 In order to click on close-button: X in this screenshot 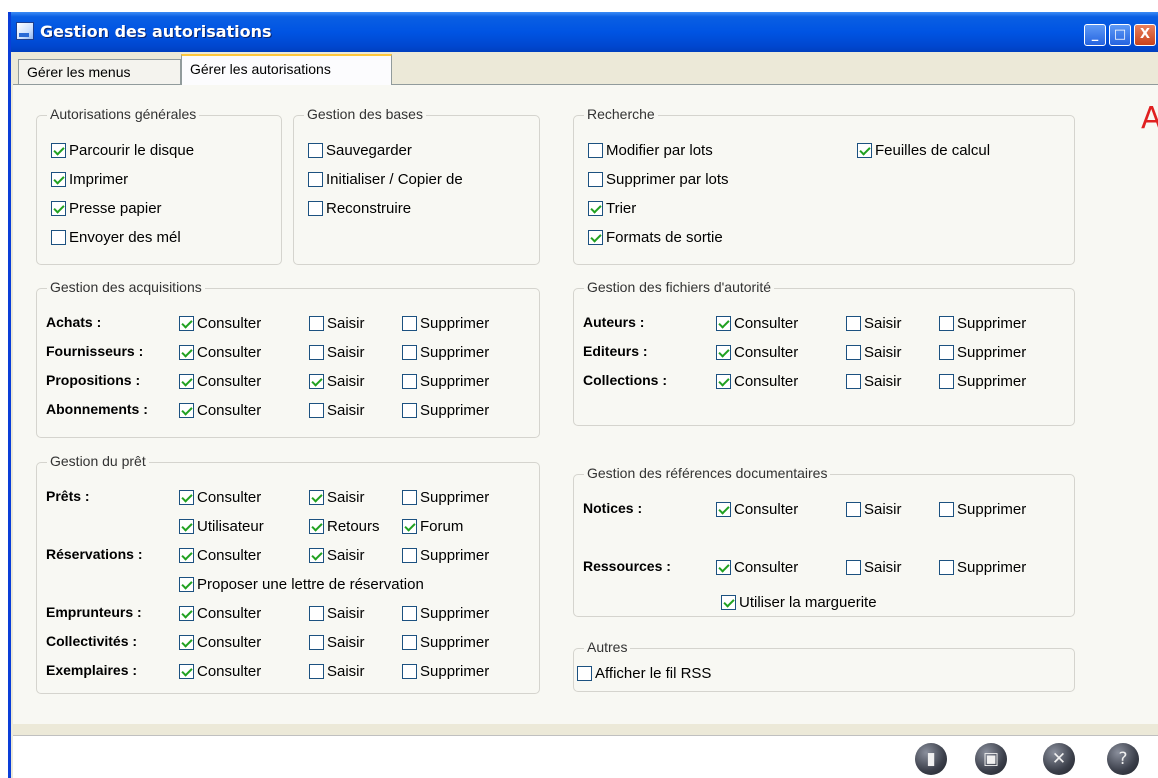, I will do `click(1145, 35)`.